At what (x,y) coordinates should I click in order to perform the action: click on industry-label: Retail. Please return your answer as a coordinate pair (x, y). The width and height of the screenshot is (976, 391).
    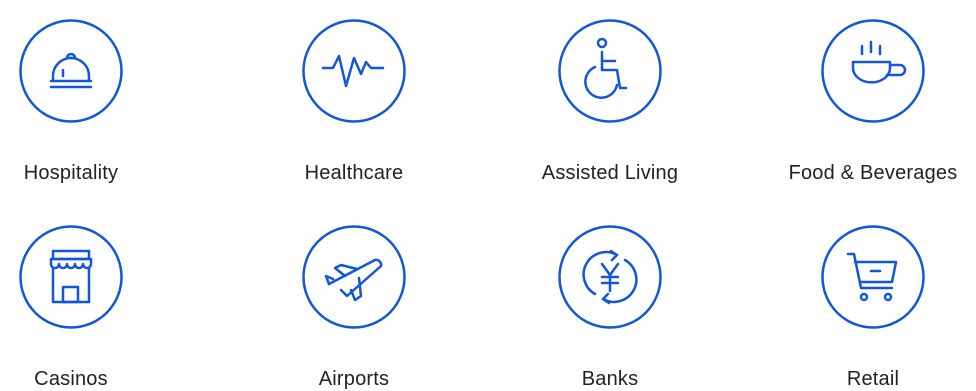
    Looking at the image, I should click on (873, 379).